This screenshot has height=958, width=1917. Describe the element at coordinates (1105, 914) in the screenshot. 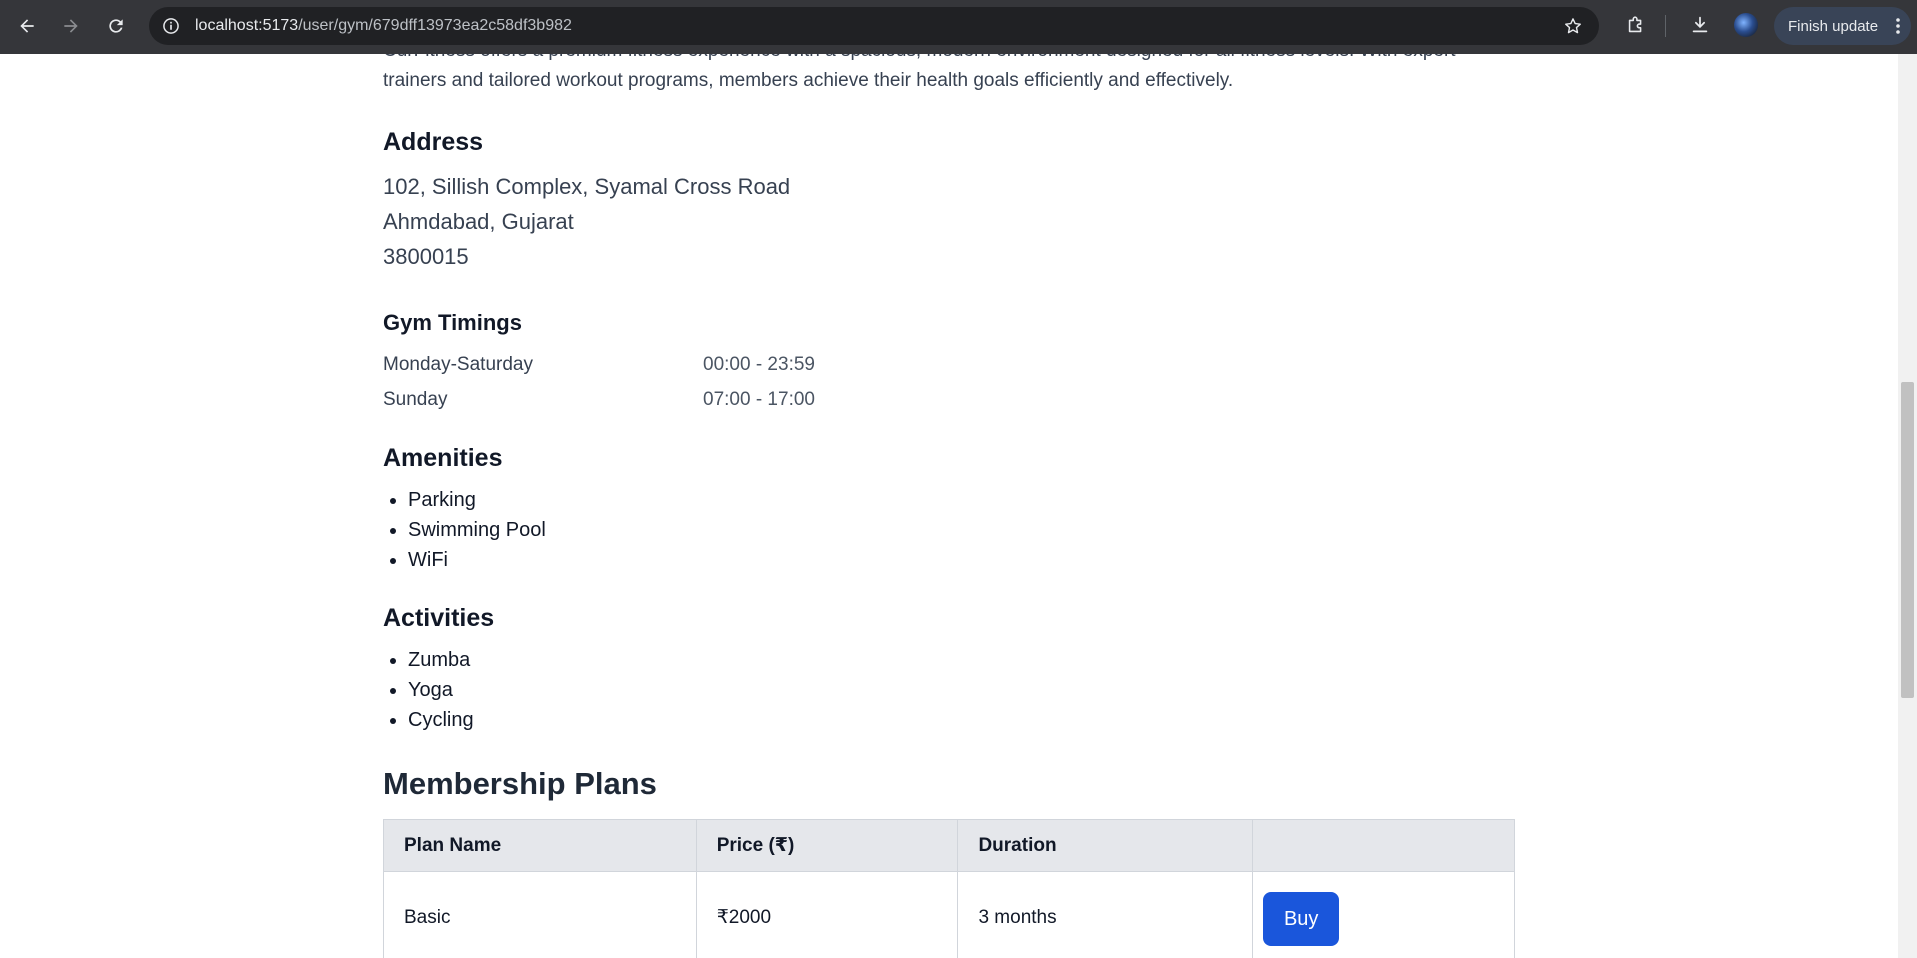

I see `plan-duration-cell: 3 months` at that location.